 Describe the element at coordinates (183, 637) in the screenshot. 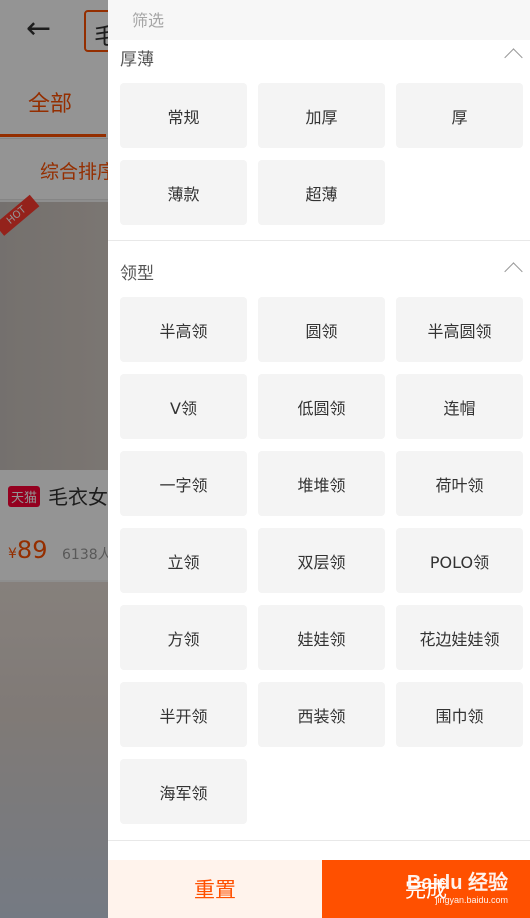

I see `filter-option: 方领` at that location.